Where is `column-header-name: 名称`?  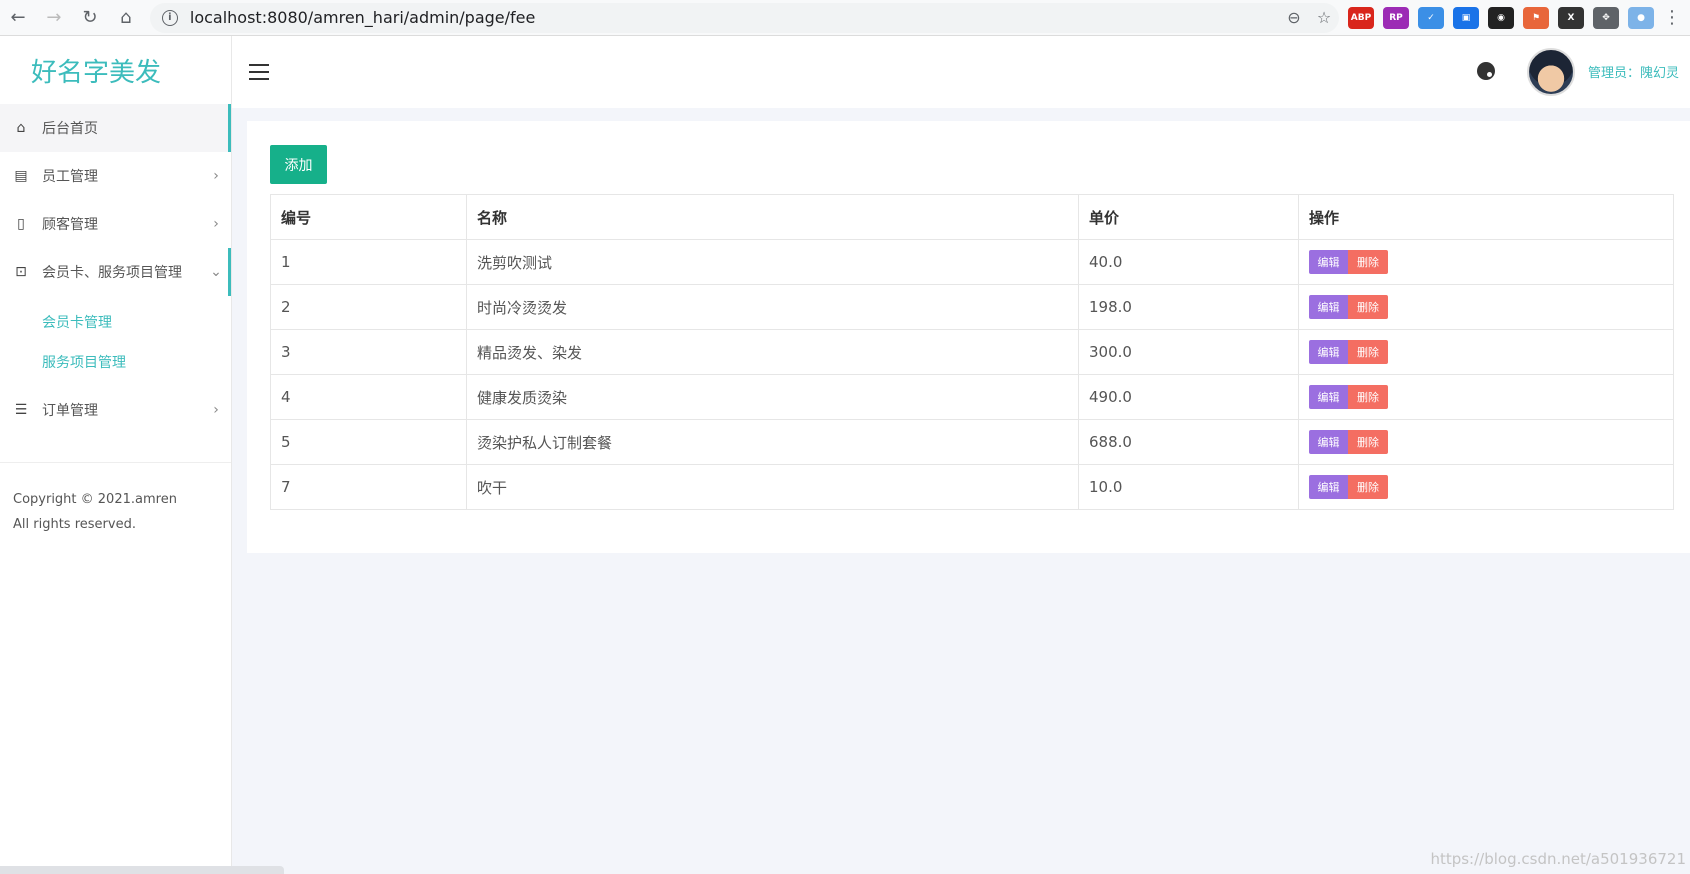 column-header-name: 名称 is located at coordinates (772, 217).